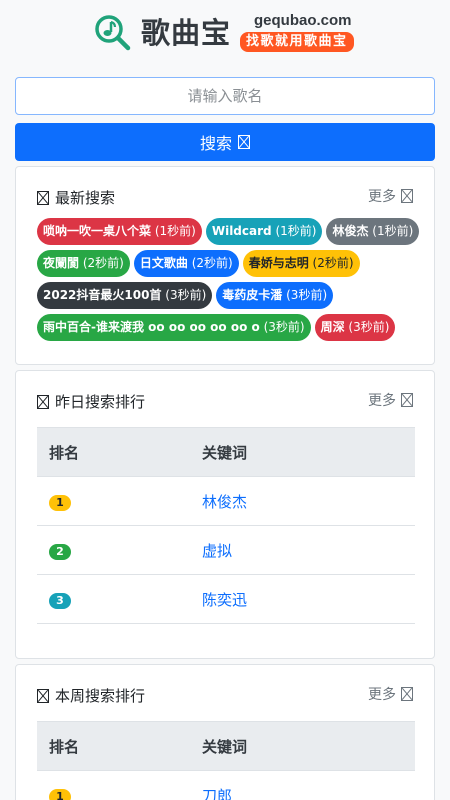 This screenshot has width=450, height=800. I want to click on latest-more-label: 更多, so click(382, 197).